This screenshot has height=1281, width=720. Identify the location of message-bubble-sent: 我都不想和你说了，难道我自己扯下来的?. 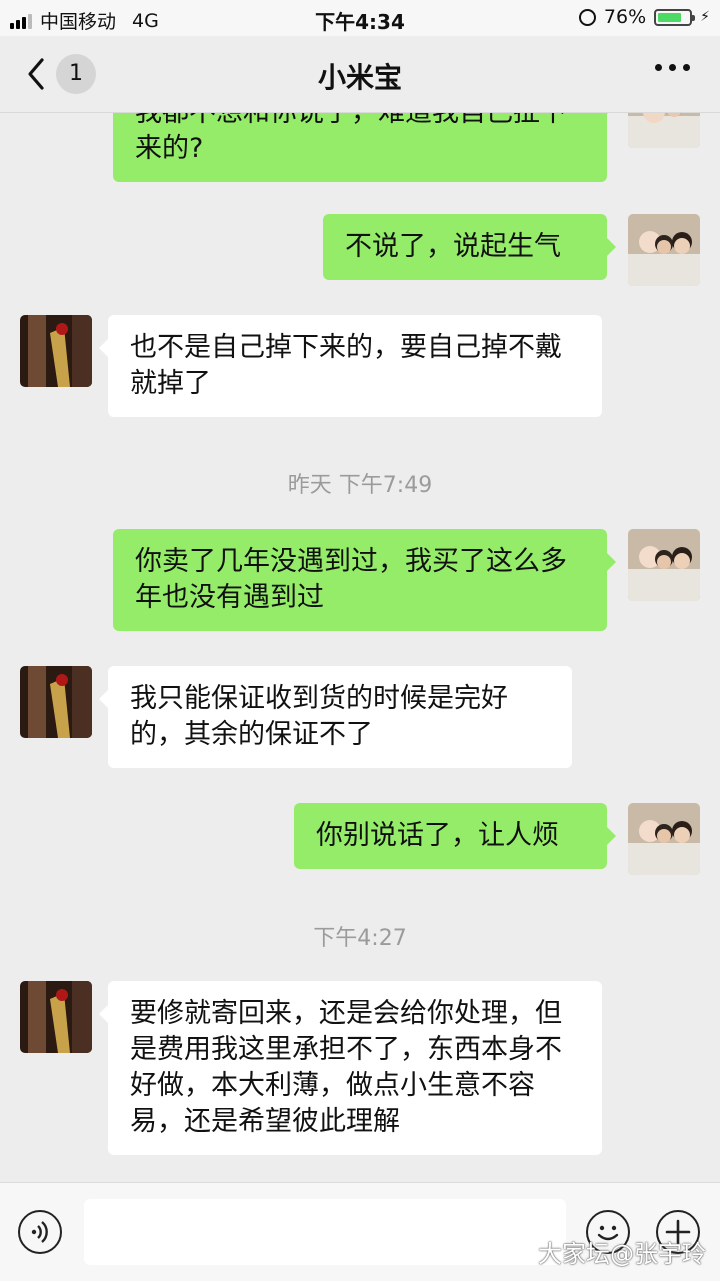
(364, 147).